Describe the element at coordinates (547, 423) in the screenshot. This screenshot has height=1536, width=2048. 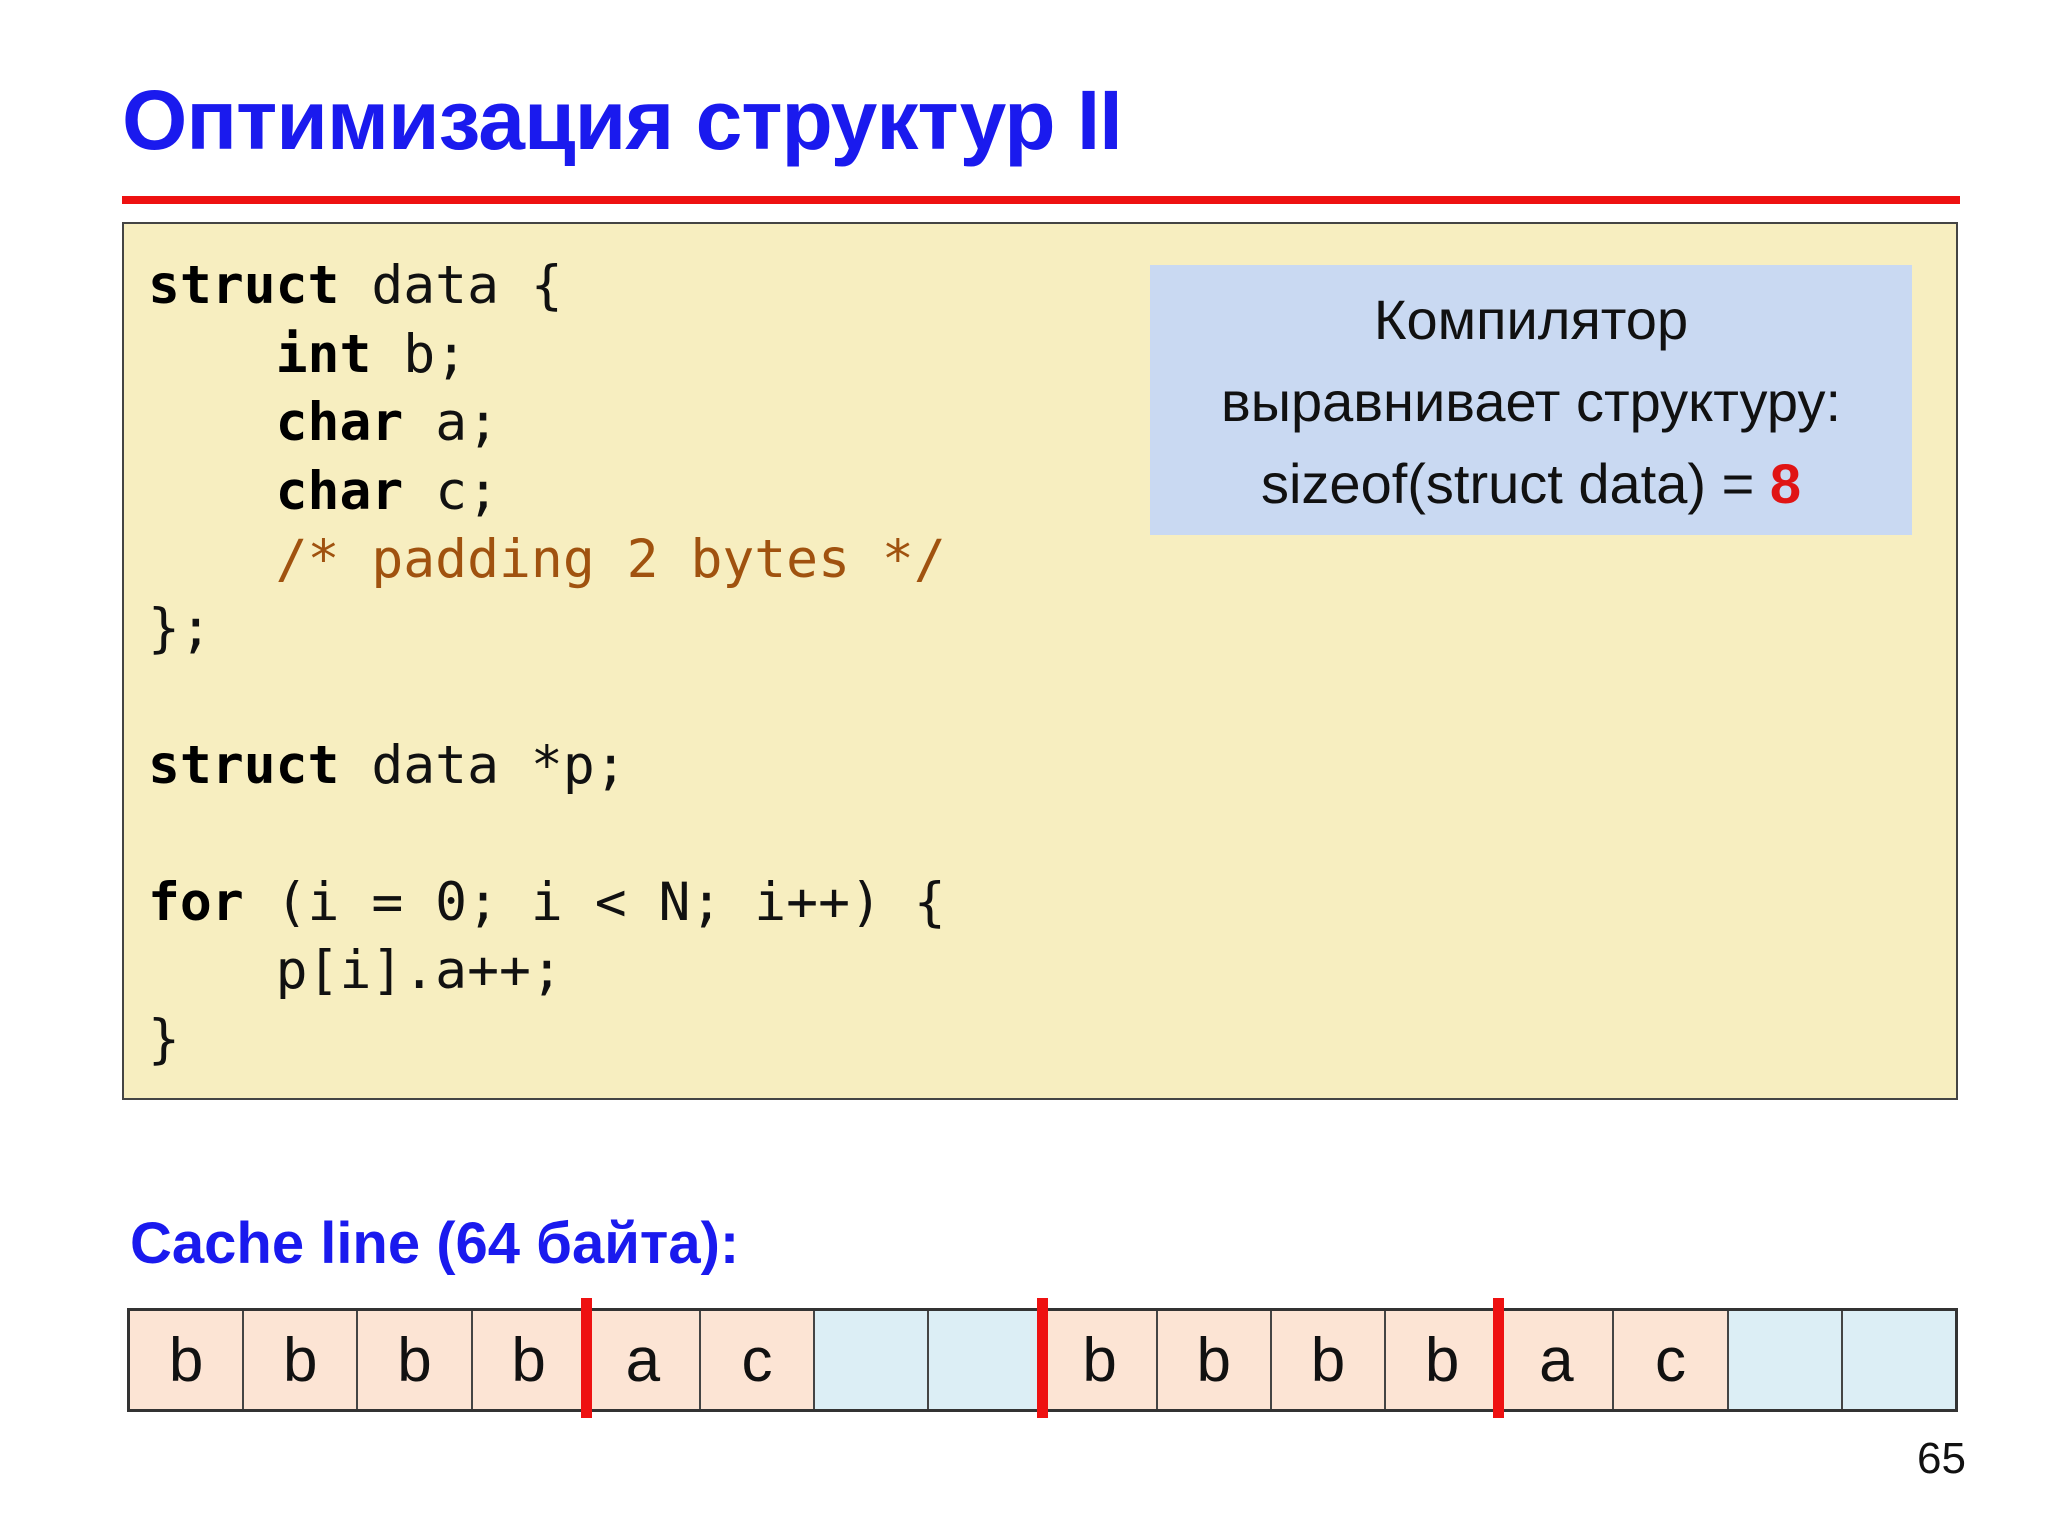
I see `code-line: char a;` at that location.